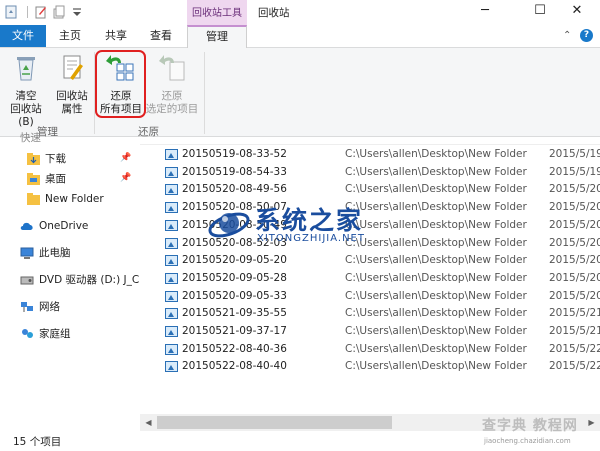 This screenshot has height=451, width=600. I want to click on nav-item-this-pc: 此电脑, so click(45, 253).